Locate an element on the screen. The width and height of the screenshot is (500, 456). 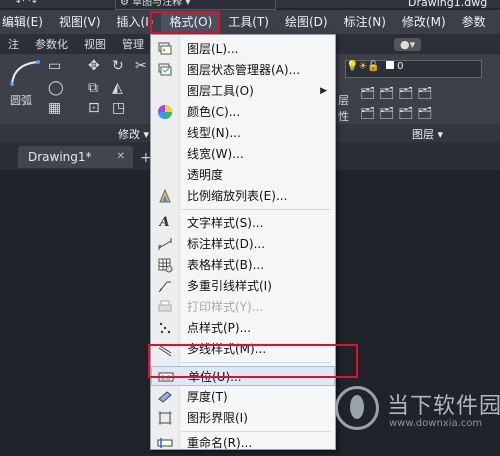
menu-item-transparency: 透明度 is located at coordinates (243, 175).